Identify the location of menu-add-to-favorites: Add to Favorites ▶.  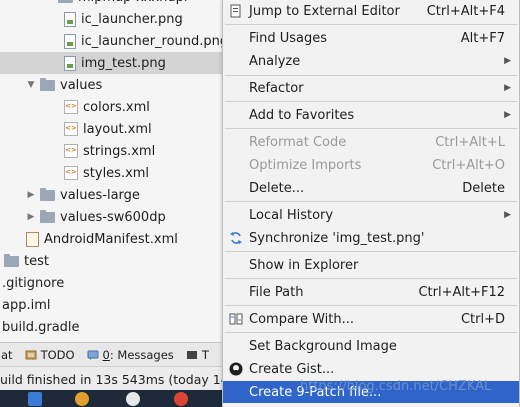
(371, 115).